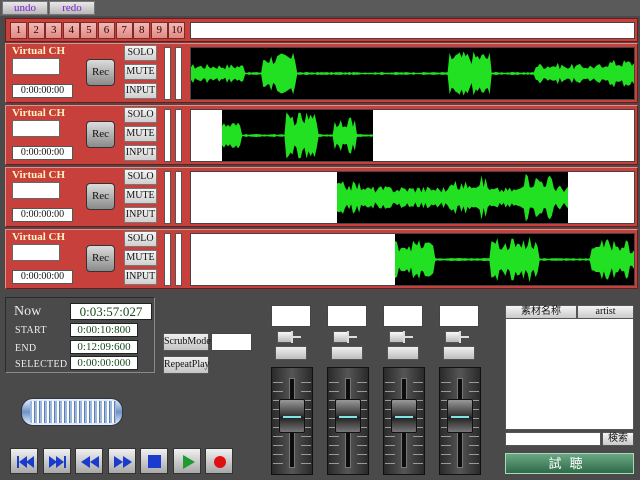 This screenshot has width=640, height=480. What do you see at coordinates (18, 30) in the screenshot?
I see `channel-number-1: 1` at bounding box center [18, 30].